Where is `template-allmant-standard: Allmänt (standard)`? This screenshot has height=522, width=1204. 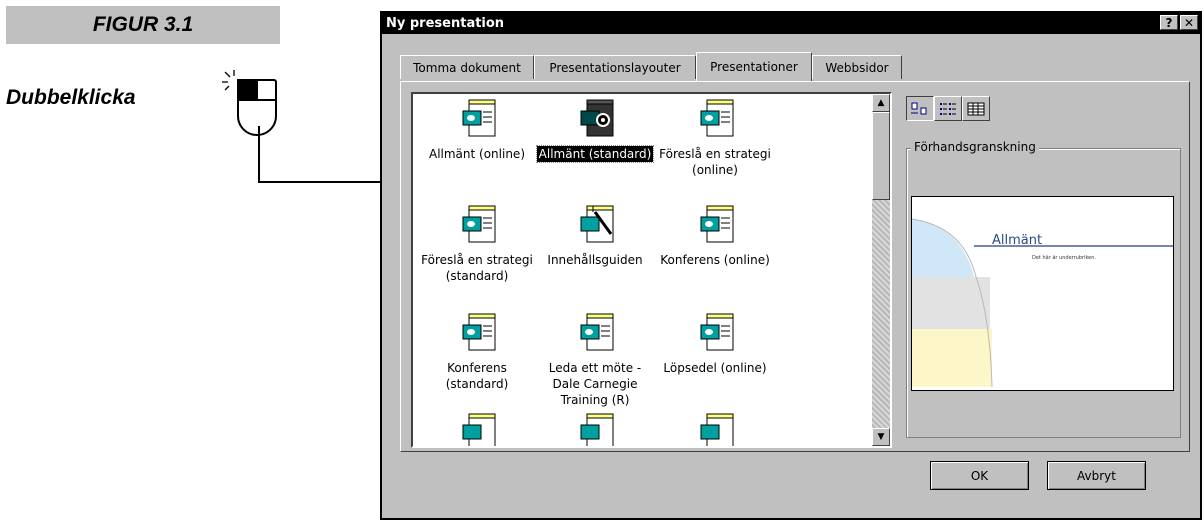 template-allmant-standard: Allmänt (standard) is located at coordinates (595, 130).